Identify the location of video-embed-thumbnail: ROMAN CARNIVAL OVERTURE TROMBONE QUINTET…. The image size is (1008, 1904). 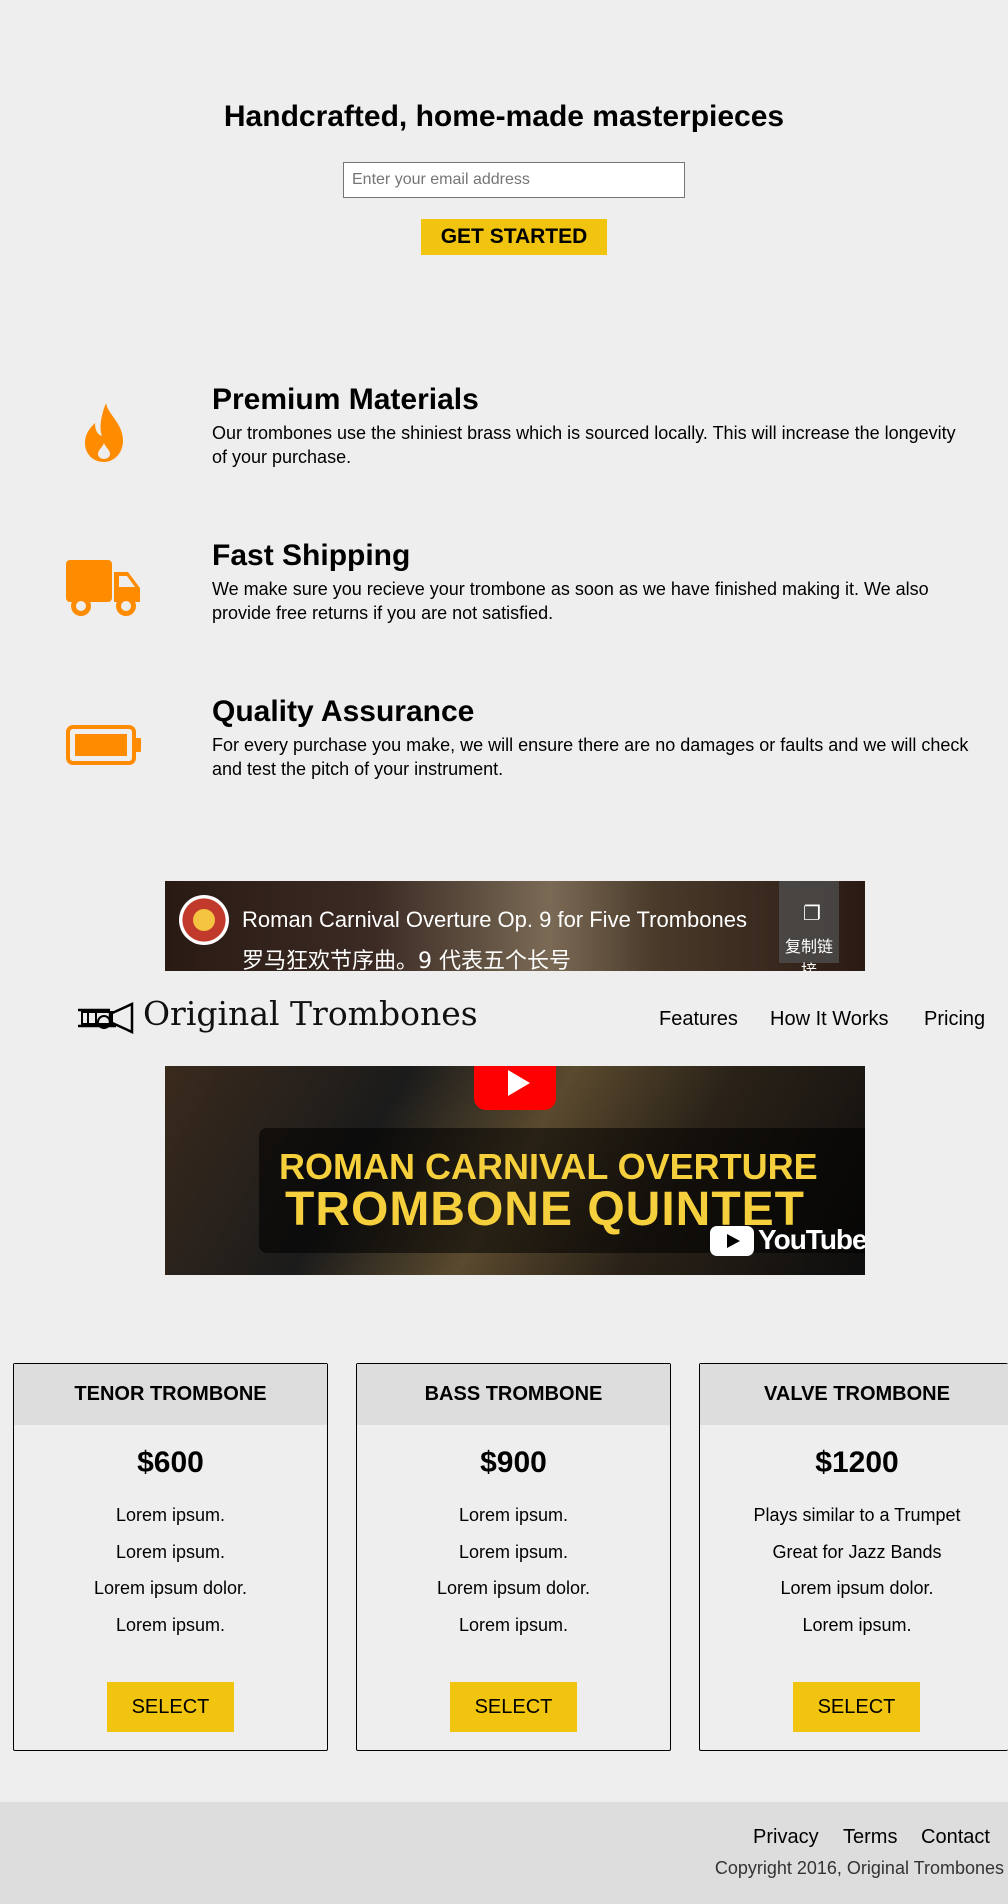
(515, 1170).